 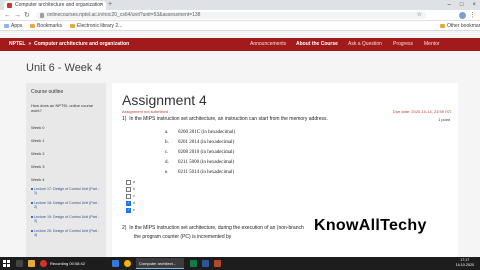 What do you see at coordinates (17, 26) in the screenshot?
I see `bookmark-apps-label: Apps` at bounding box center [17, 26].